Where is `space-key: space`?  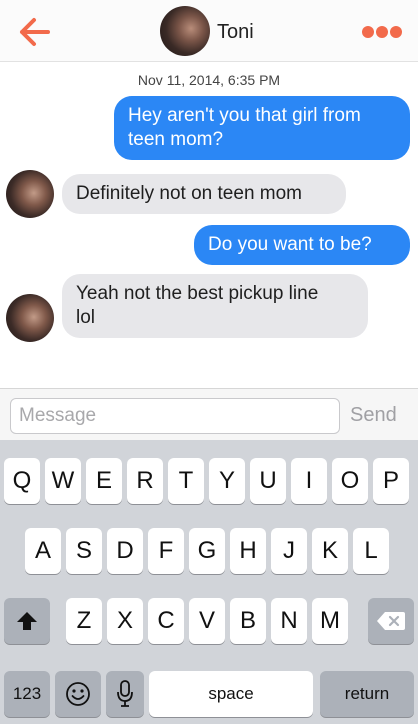
space-key: space is located at coordinates (231, 694).